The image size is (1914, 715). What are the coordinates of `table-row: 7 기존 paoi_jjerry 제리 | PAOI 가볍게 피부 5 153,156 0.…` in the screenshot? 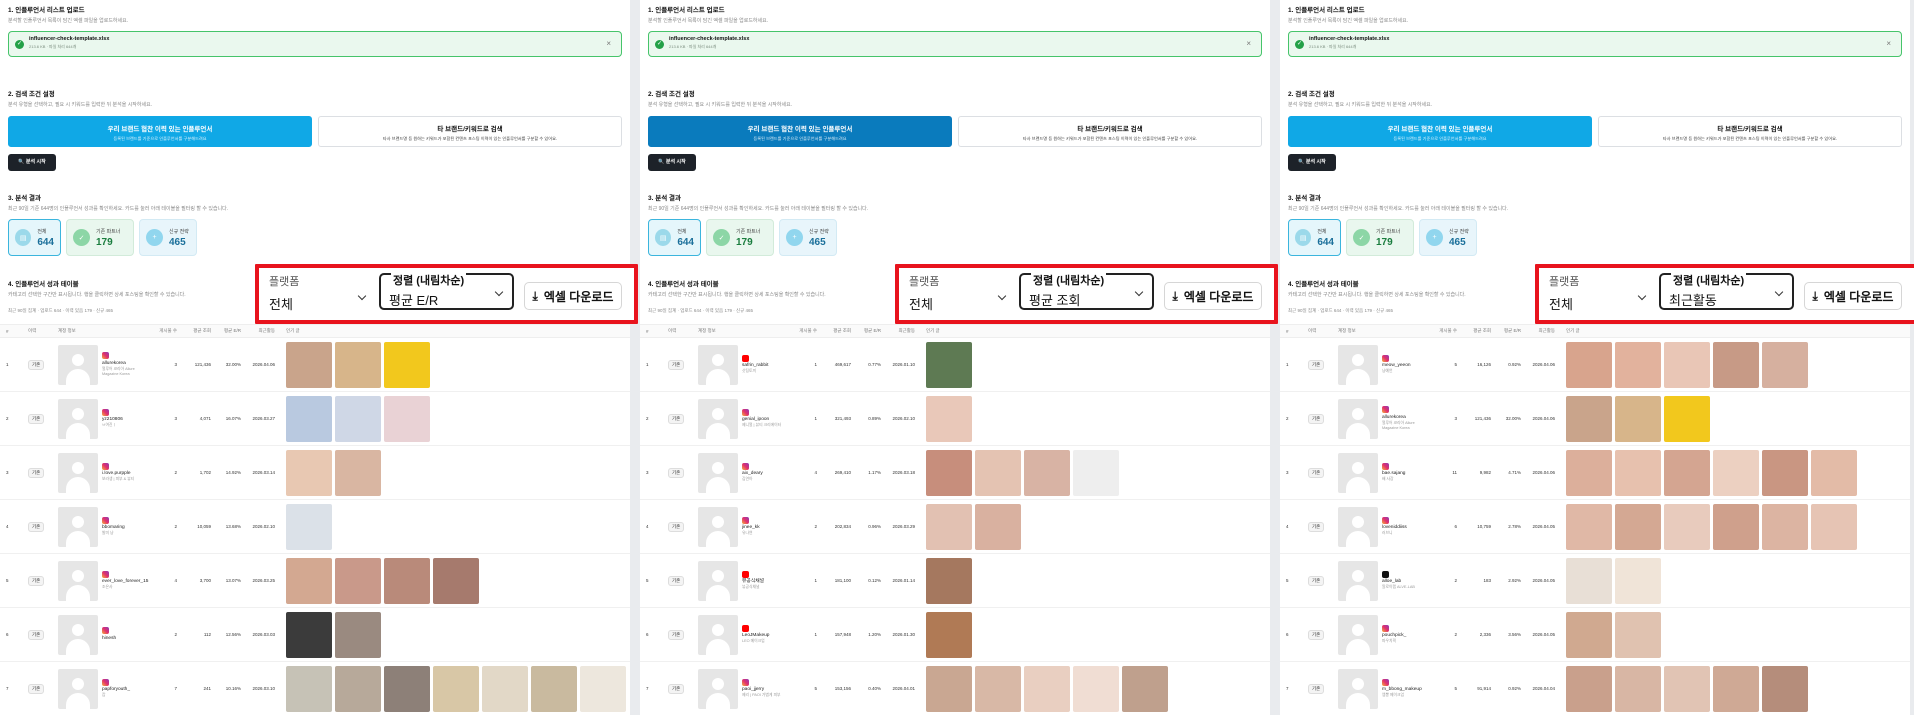 It's located at (955, 688).